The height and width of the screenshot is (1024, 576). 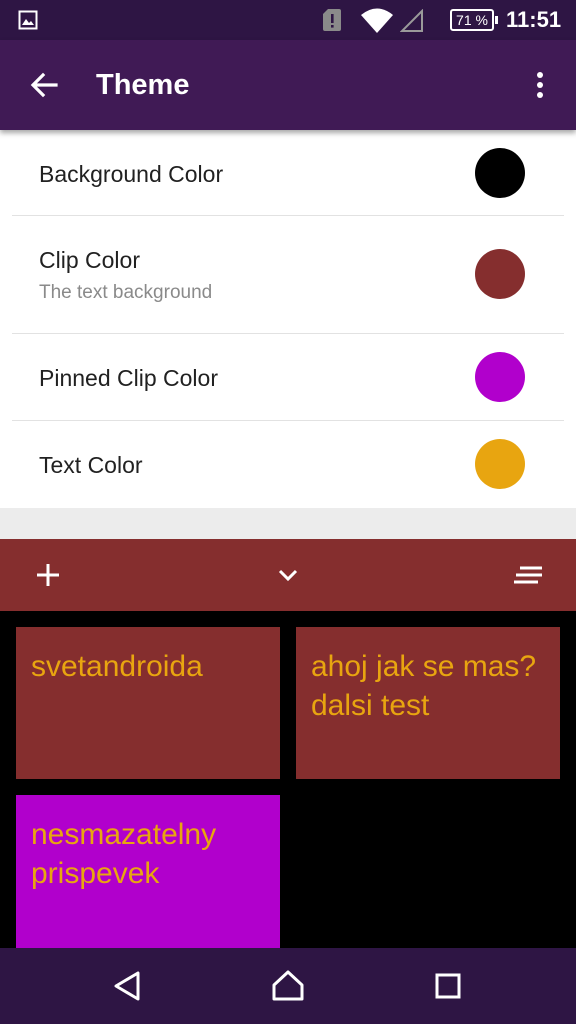 What do you see at coordinates (528, 576) in the screenshot?
I see `sort-lines-icon` at bounding box center [528, 576].